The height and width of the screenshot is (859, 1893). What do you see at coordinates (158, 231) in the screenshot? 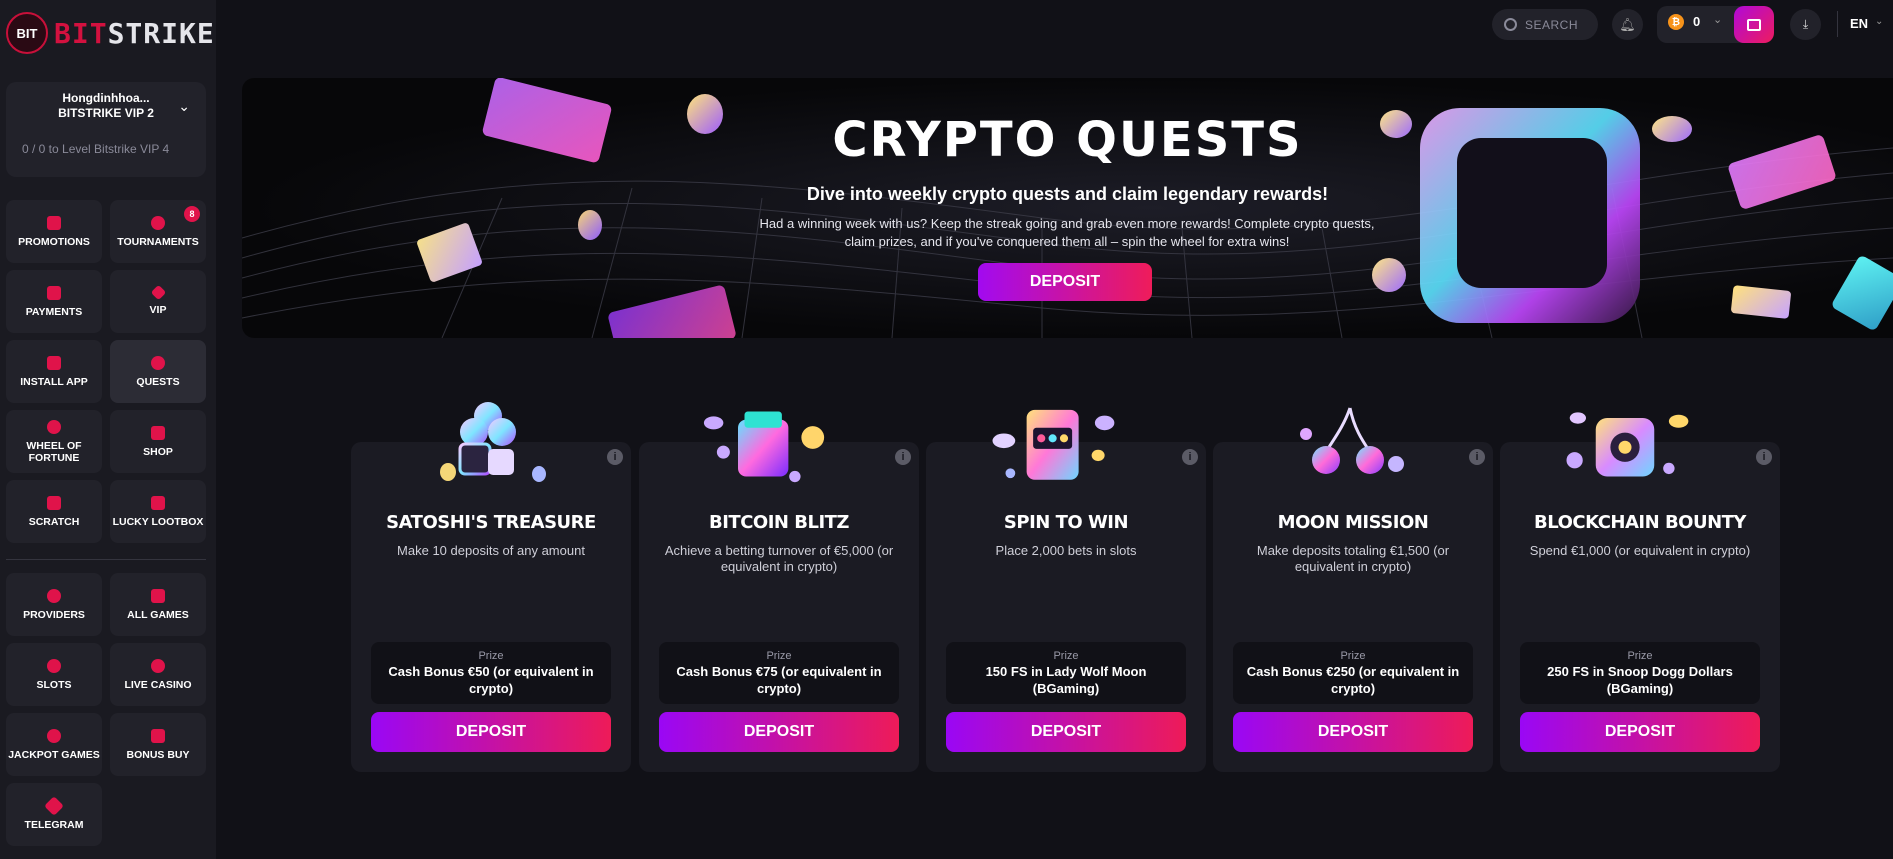
I see `sidebar-item-tournaments: 8 TOURNAMENTS` at bounding box center [158, 231].